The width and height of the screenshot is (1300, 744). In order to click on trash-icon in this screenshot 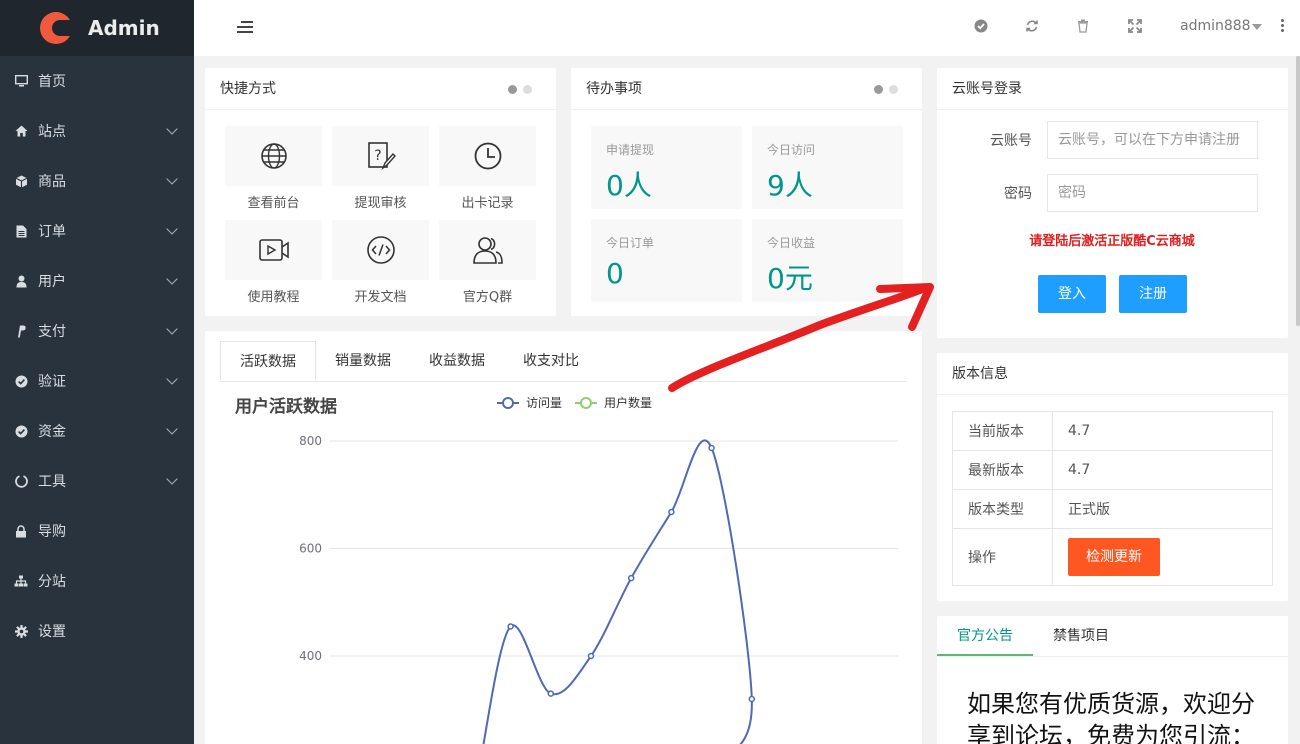, I will do `click(1083, 27)`.